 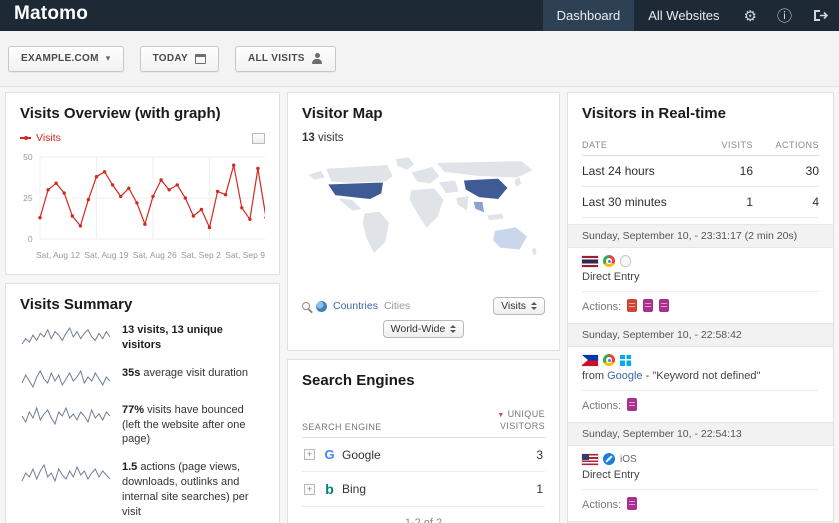 I want to click on map-mode-countries: Countries, so click(x=355, y=306).